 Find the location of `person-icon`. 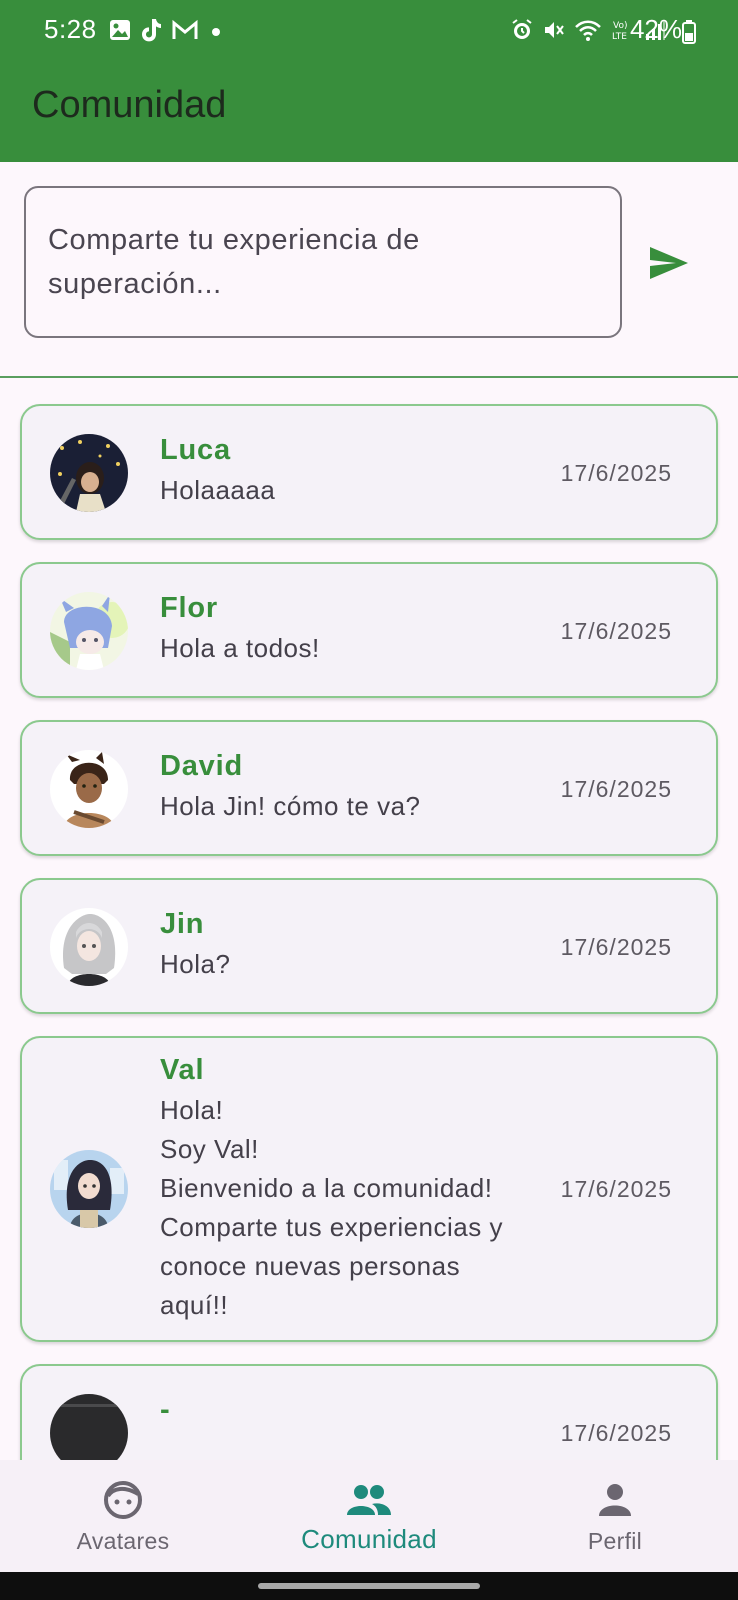

person-icon is located at coordinates (615, 1500).